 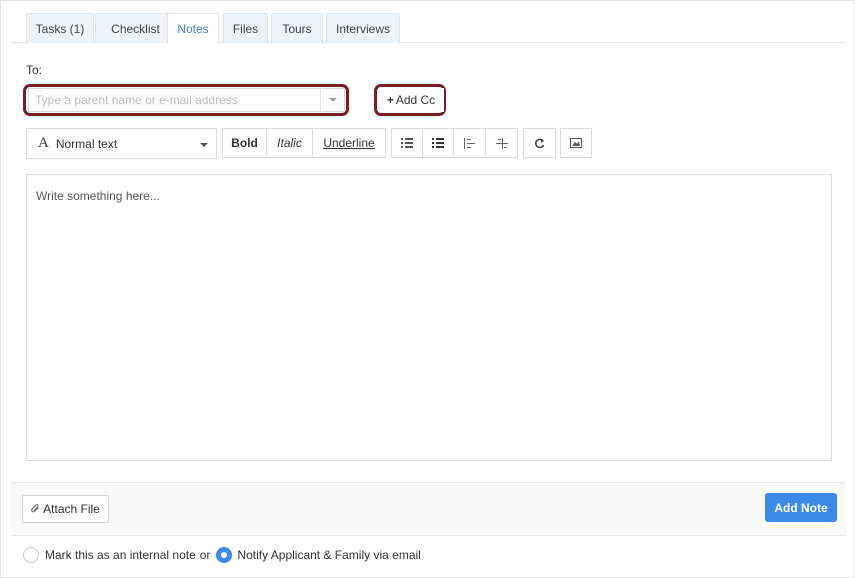 I want to click on paperclip-icon, so click(x=35, y=509).